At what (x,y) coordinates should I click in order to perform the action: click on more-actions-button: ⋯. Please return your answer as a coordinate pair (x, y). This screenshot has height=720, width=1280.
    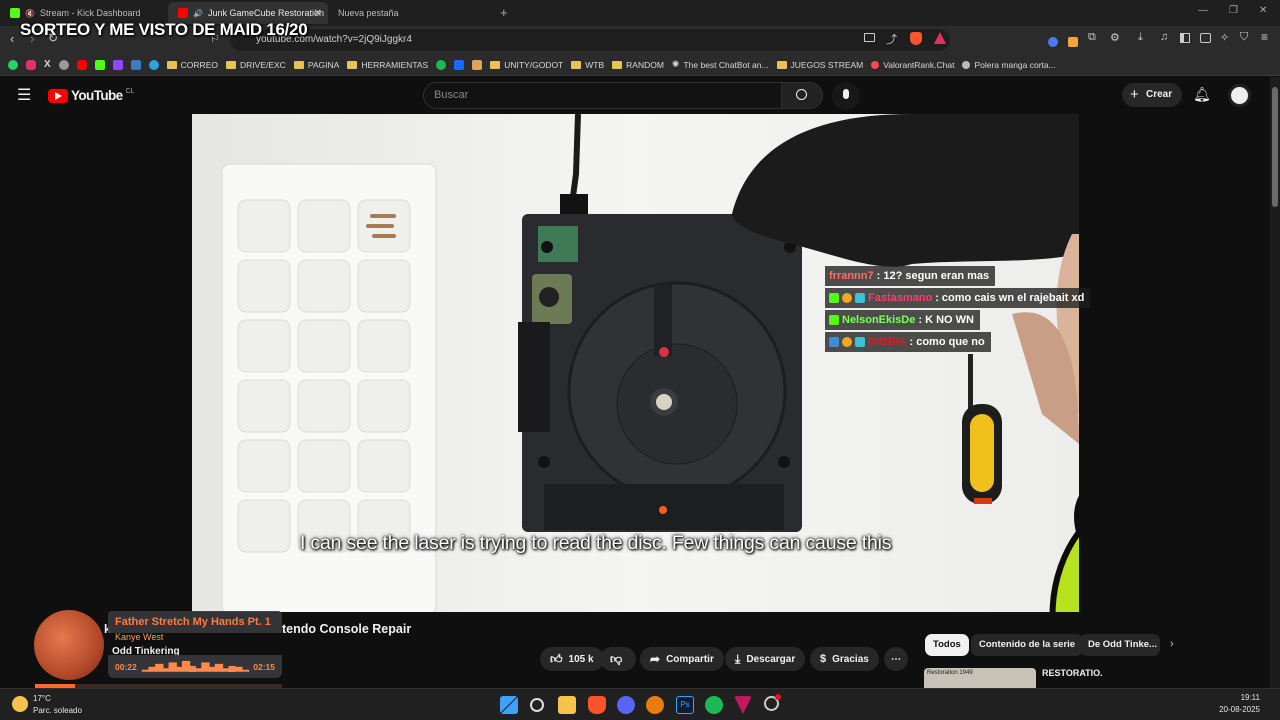
    Looking at the image, I should click on (896, 659).